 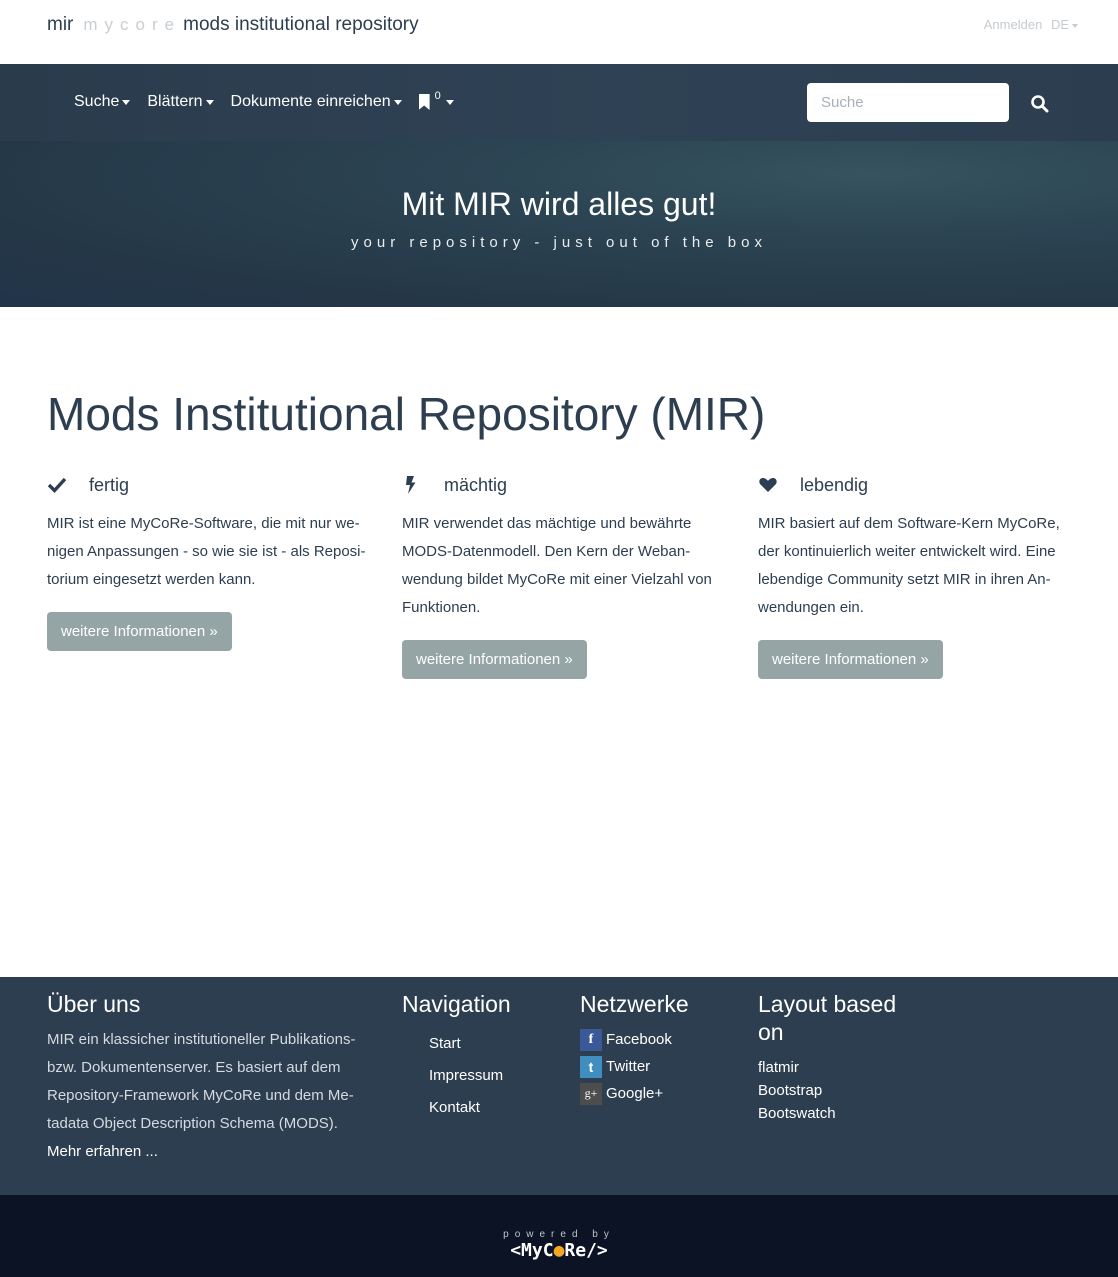 I want to click on login-link: Anmelden, so click(x=1013, y=24).